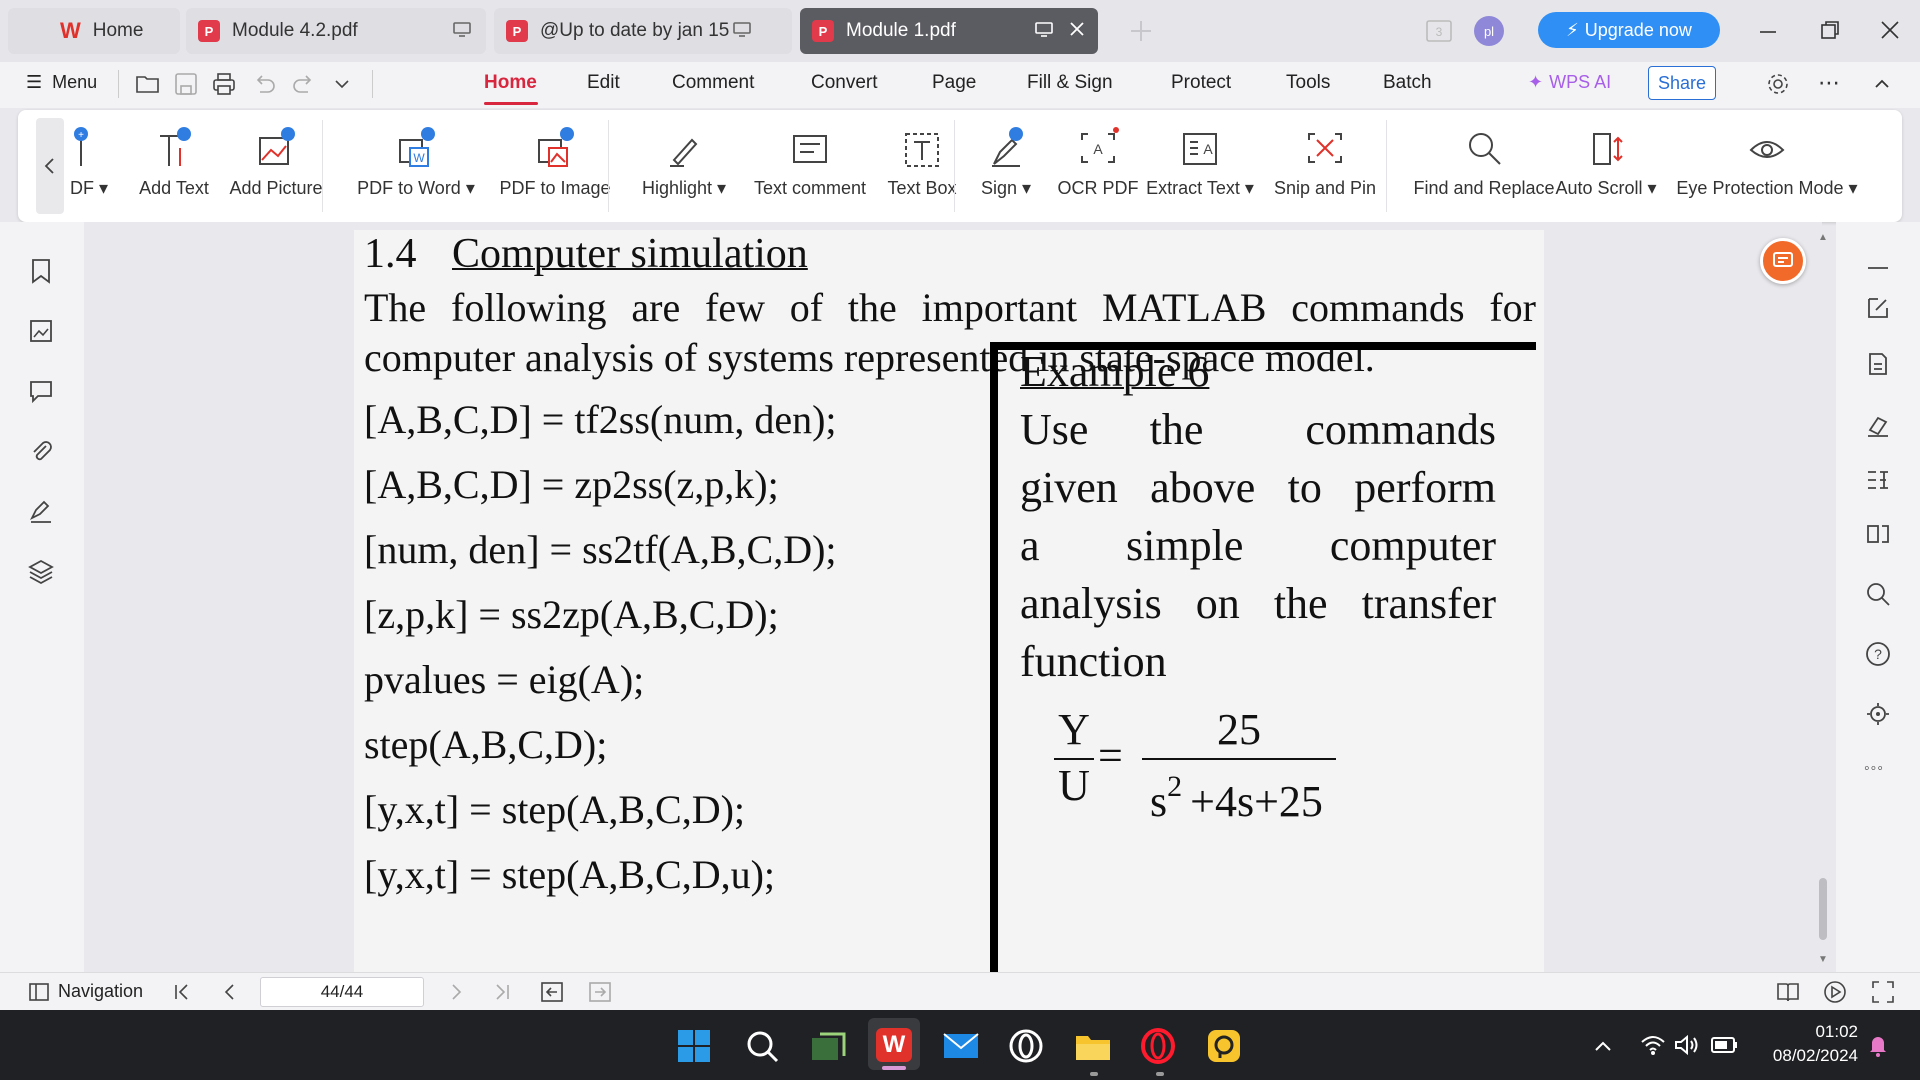 This screenshot has height=1080, width=1920. What do you see at coordinates (1830, 30) in the screenshot?
I see `restore-icon` at bounding box center [1830, 30].